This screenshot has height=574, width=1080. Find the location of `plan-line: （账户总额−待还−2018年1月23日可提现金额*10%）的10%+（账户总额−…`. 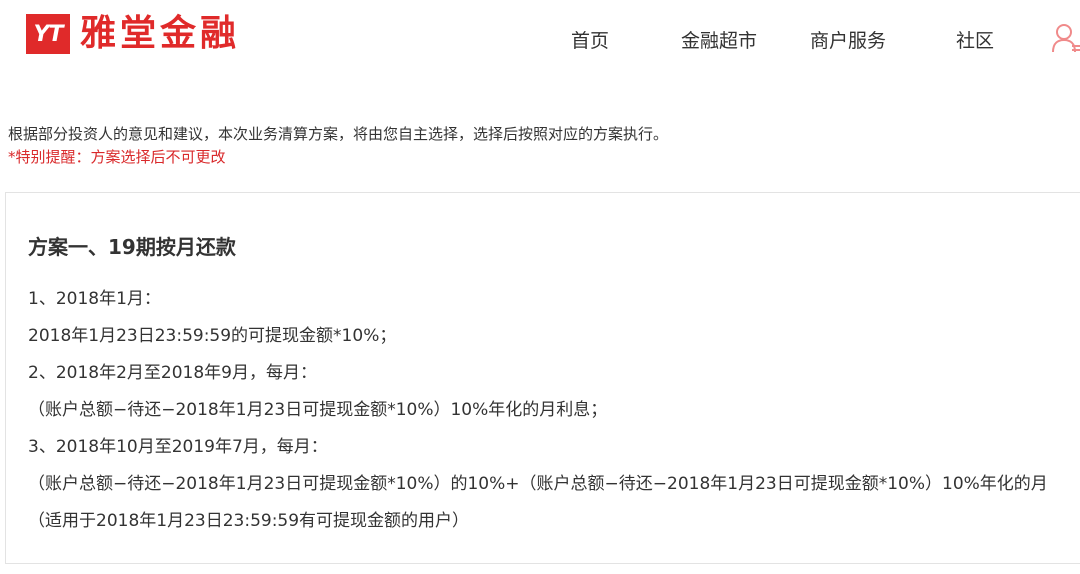

plan-line: （账户总额−待还−2018年1月23日可提现金额*10%）的10%+（账户总额−… is located at coordinates (538, 484).